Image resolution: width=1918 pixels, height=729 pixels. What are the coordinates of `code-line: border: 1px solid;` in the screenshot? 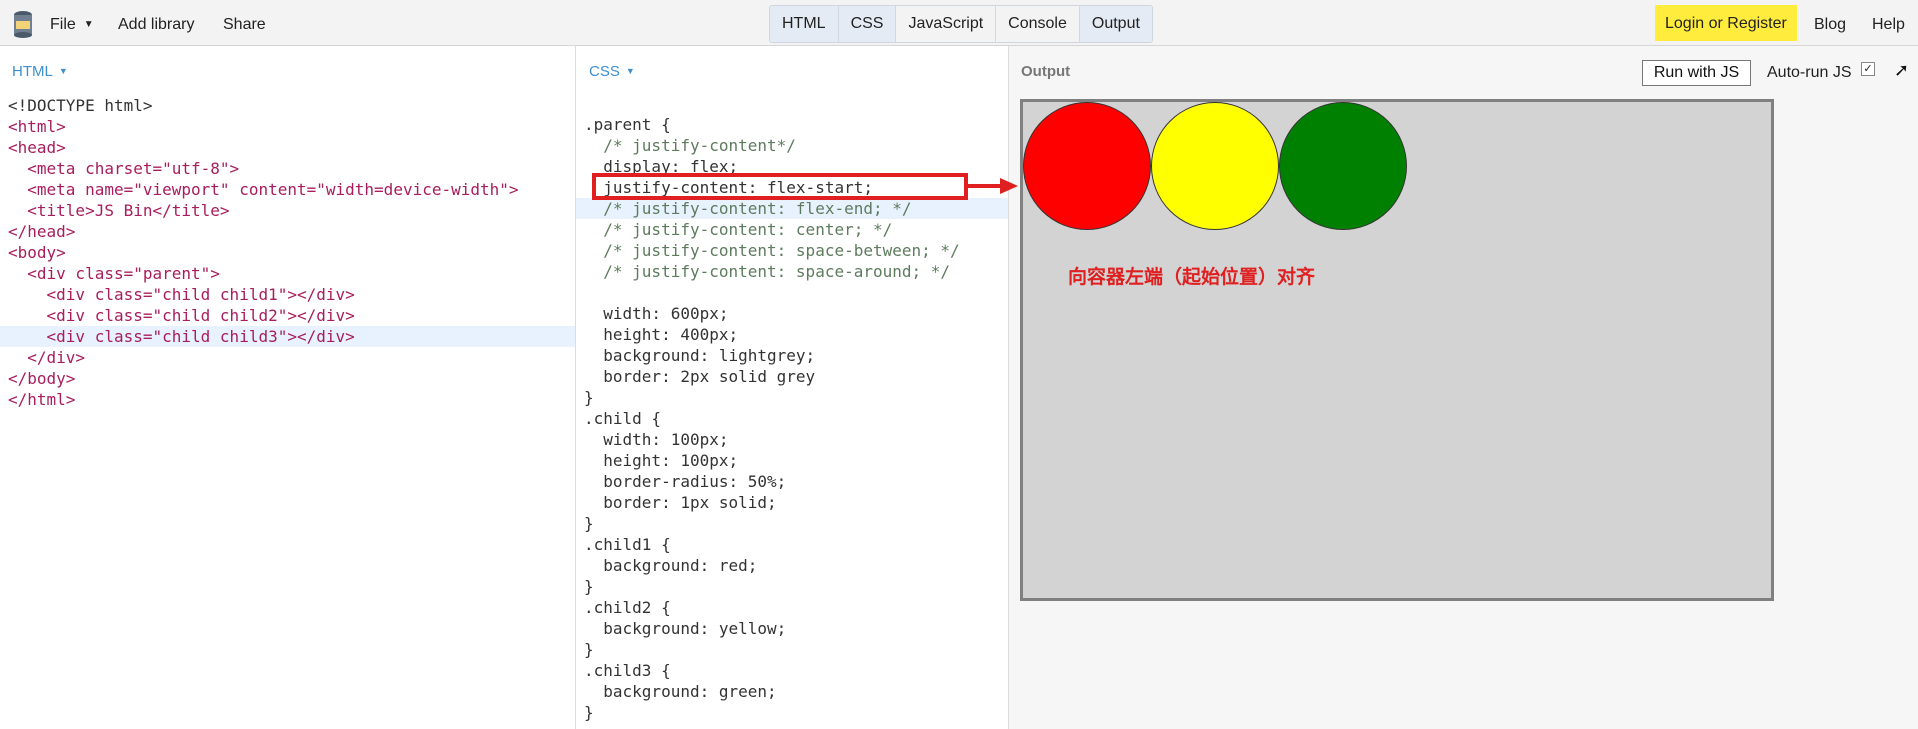 It's located at (680, 502).